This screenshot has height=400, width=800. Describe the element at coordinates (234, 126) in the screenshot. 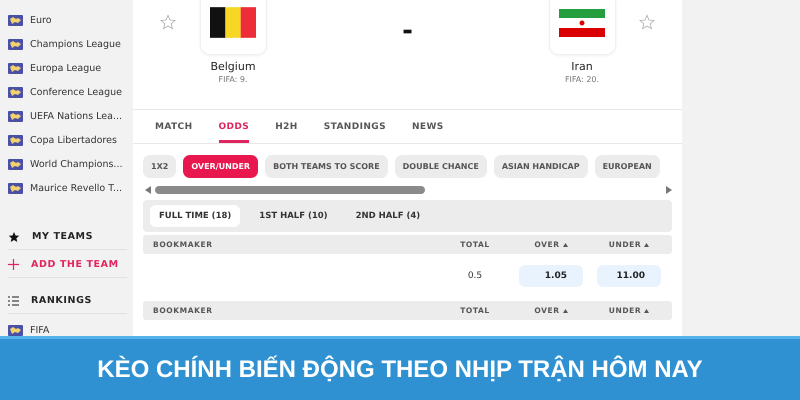

I see `match-tab: ODDS` at that location.